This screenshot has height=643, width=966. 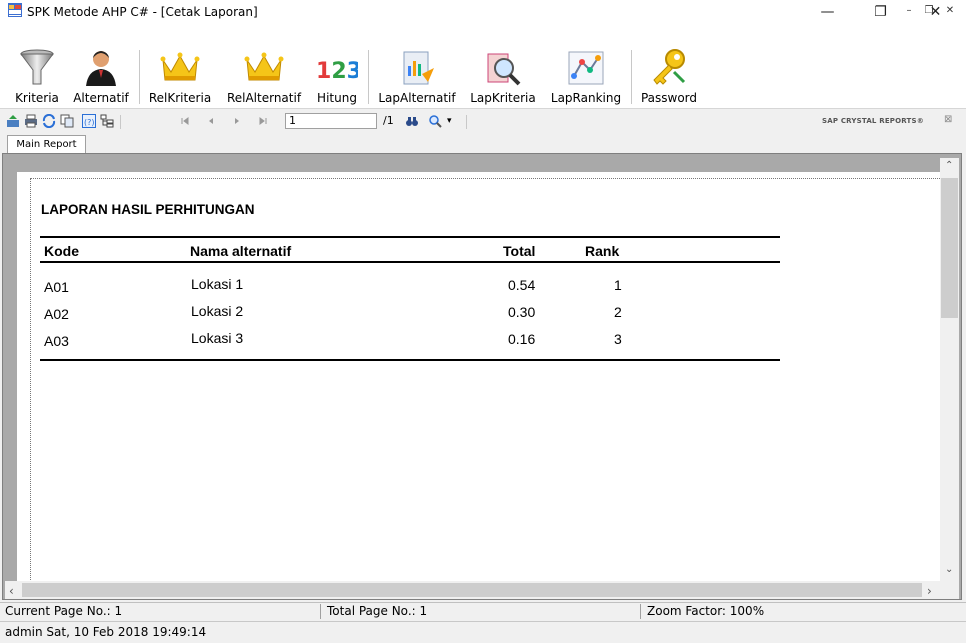 I want to click on first-page-icon, so click(x=185, y=121).